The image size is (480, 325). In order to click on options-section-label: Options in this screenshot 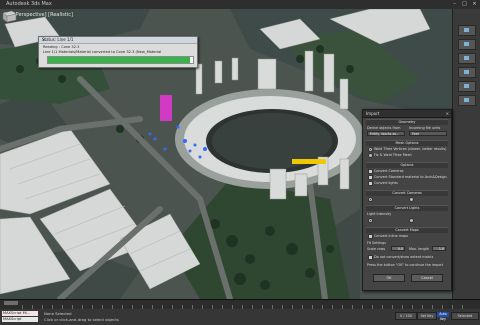, I will do `click(407, 165)`.